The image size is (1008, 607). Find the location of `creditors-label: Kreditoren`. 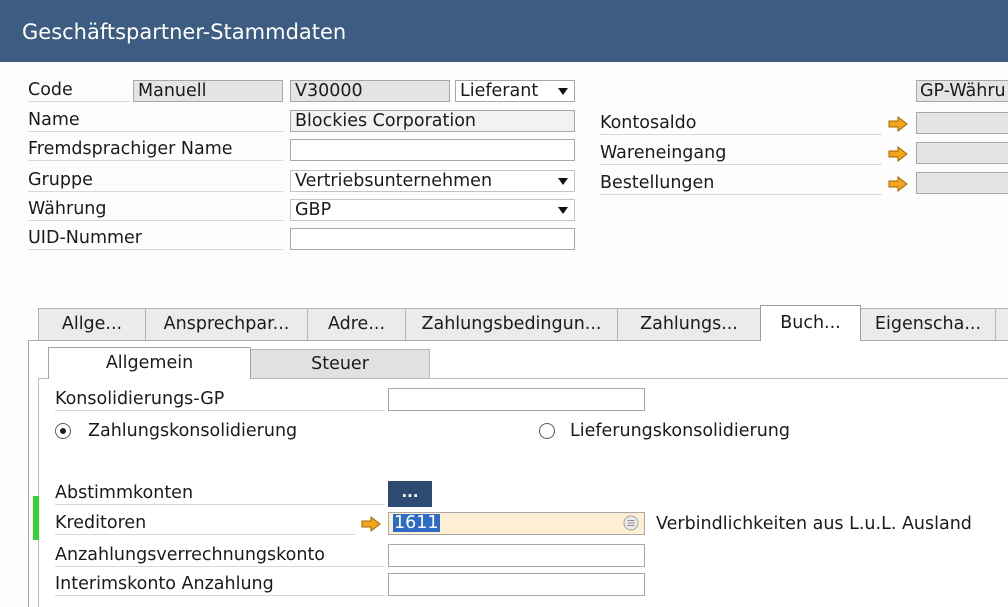

creditors-label: Kreditoren is located at coordinates (205, 524).